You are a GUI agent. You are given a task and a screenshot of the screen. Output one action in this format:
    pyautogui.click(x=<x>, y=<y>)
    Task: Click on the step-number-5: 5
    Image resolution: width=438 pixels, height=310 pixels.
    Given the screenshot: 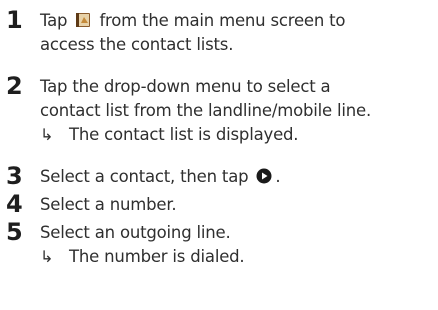 What is the action you would take?
    pyautogui.click(x=14, y=232)
    